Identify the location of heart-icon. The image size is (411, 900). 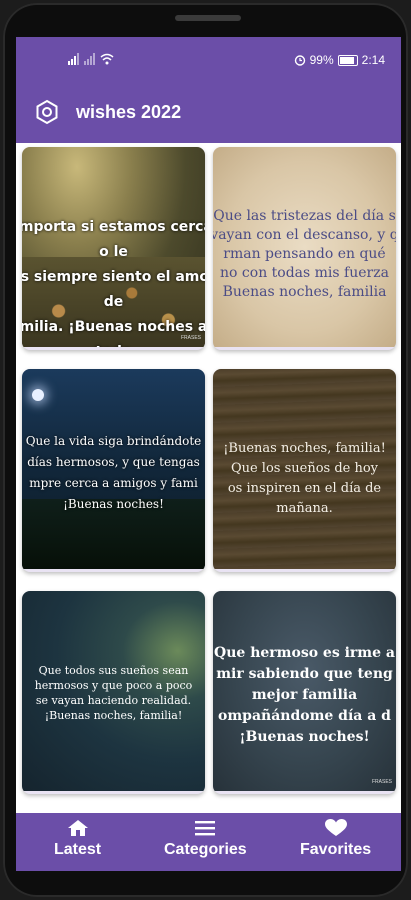
(335, 827).